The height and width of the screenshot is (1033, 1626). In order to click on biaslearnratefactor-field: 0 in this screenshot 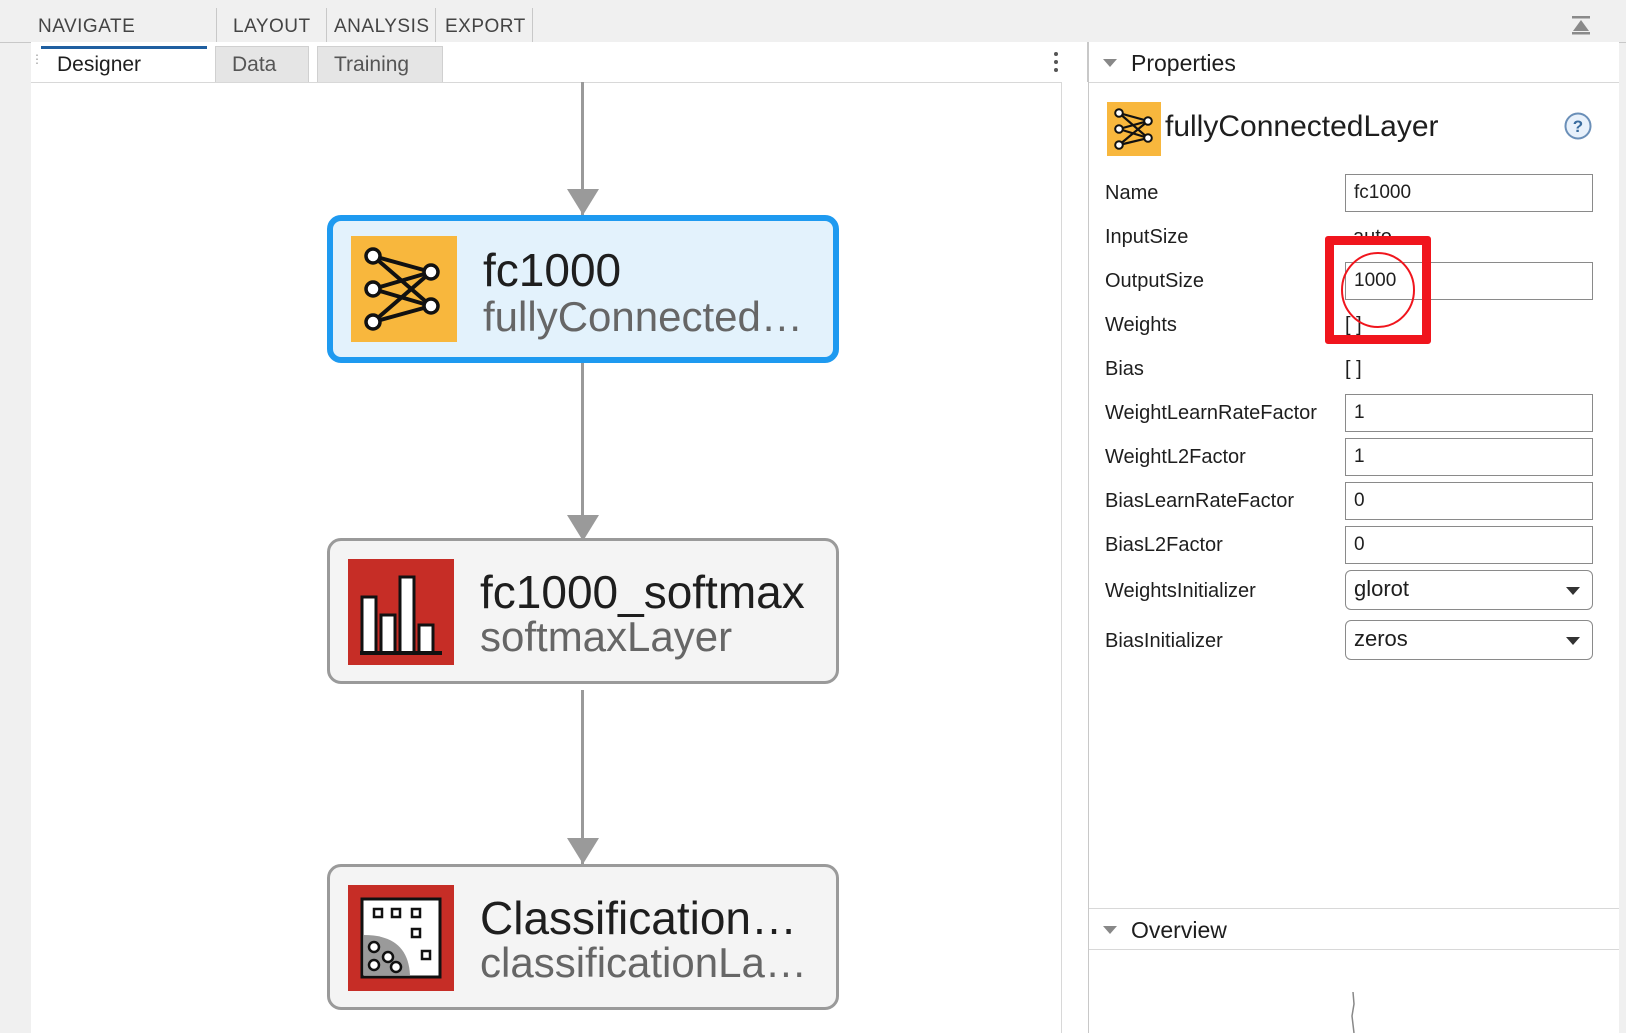, I will do `click(1469, 501)`.